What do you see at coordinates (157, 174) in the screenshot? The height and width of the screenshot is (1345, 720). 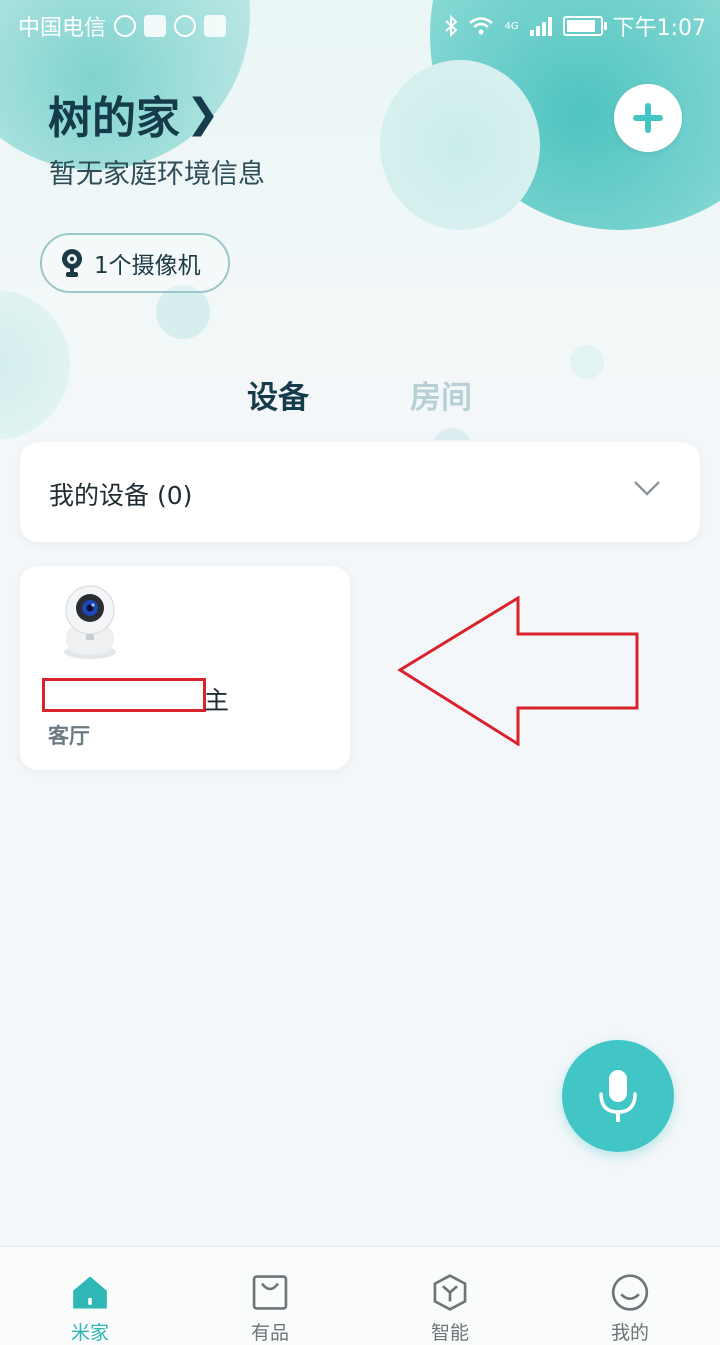 I see `home-environment-info: 暂无家庭环境信息` at bounding box center [157, 174].